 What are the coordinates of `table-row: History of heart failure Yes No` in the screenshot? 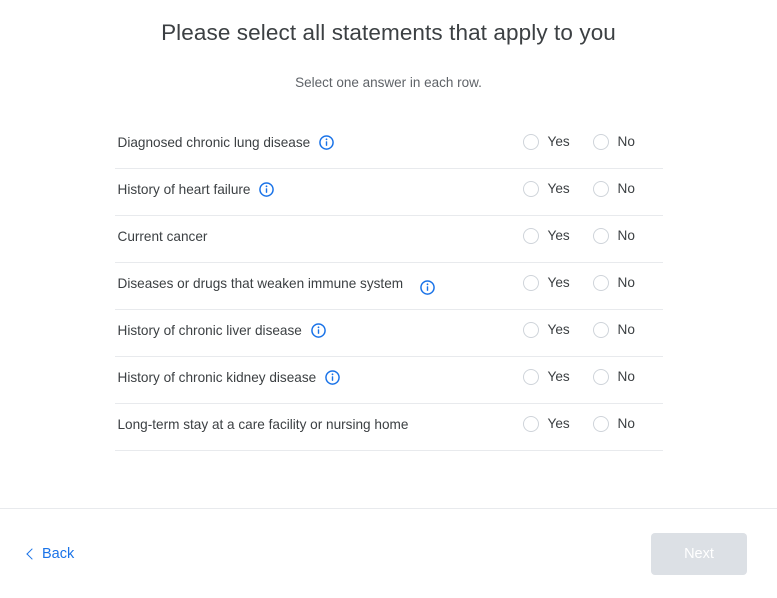 It's located at (388, 192).